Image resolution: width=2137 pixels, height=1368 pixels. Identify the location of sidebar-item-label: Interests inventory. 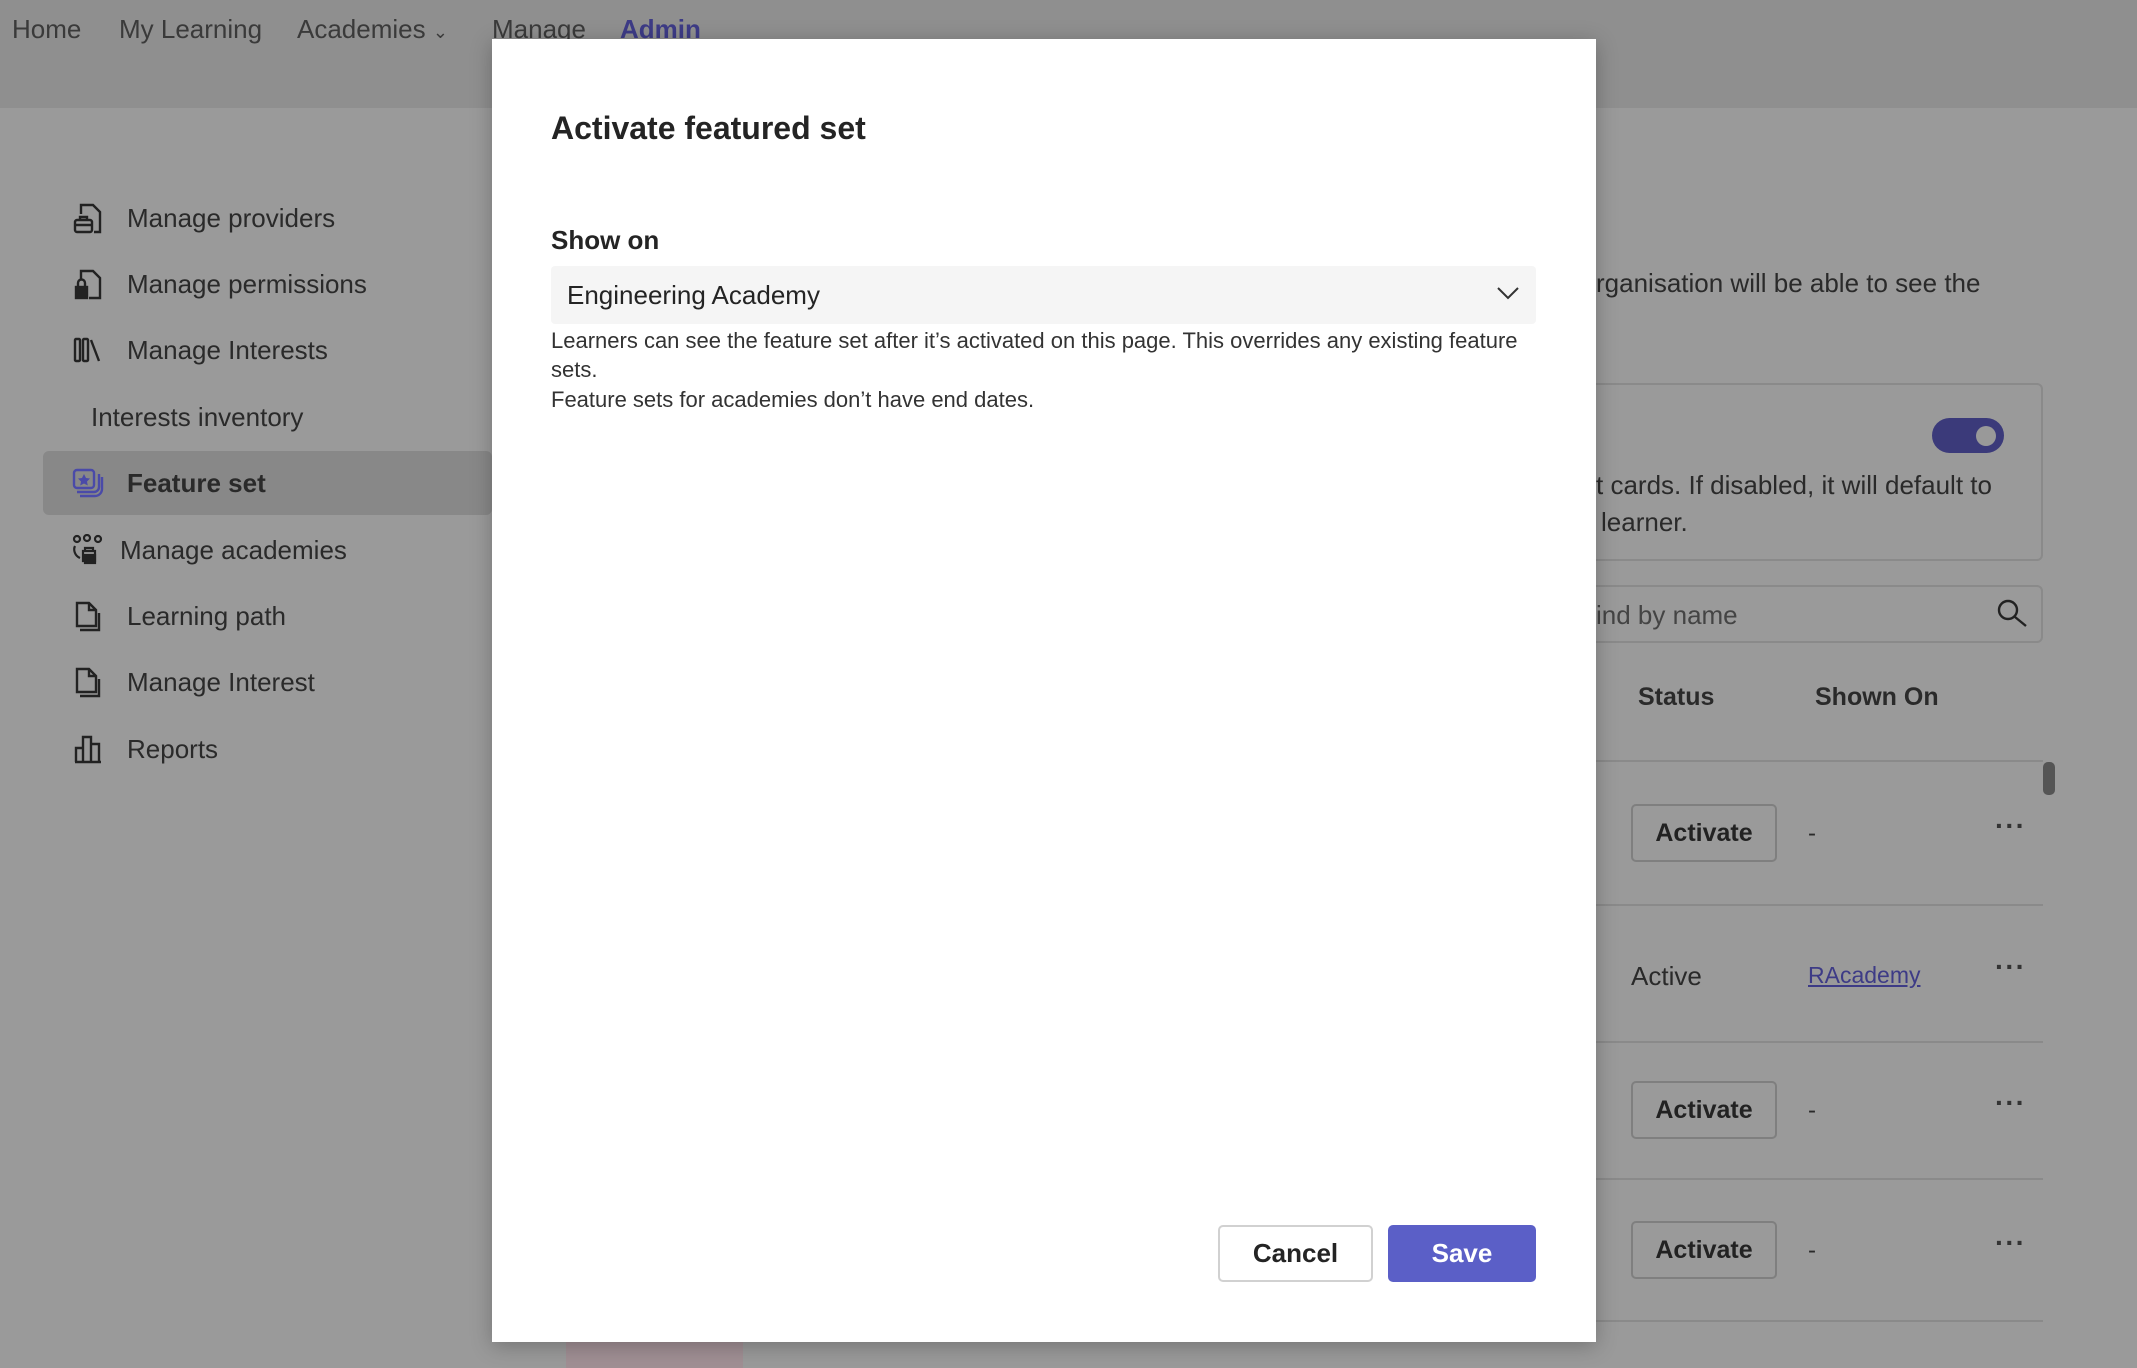
(197, 416).